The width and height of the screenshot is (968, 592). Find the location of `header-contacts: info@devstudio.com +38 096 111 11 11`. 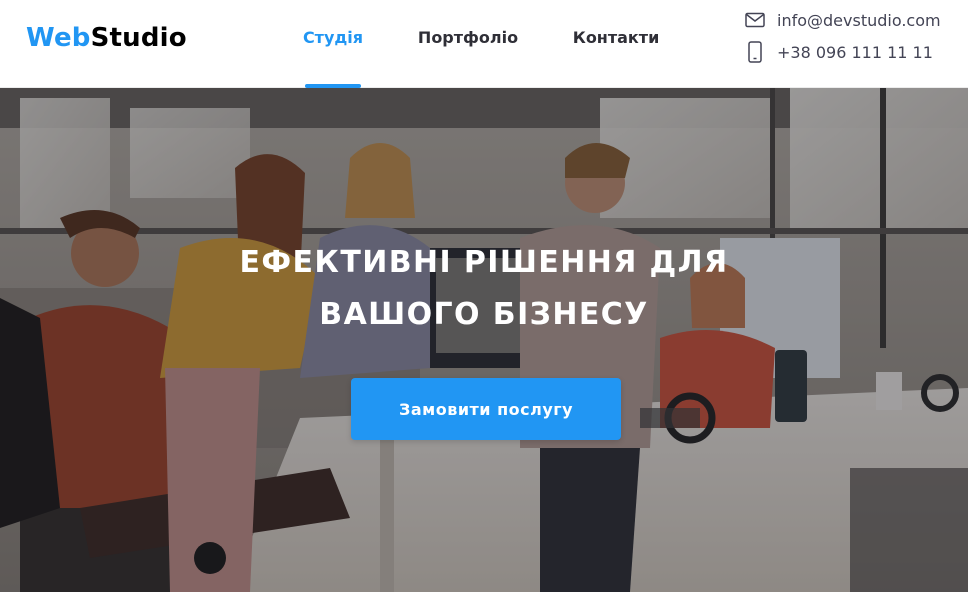

header-contacts: info@devstudio.com +38 096 111 11 11 is located at coordinates (856, 44).